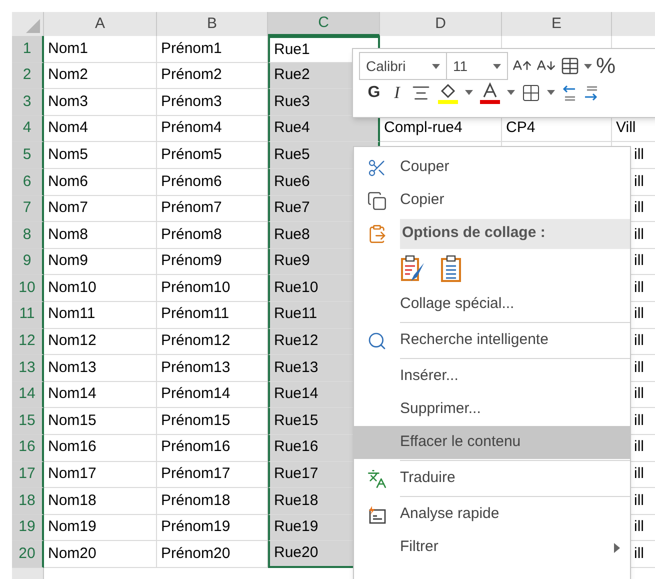  Describe the element at coordinates (377, 234) in the screenshot. I see `clipboard-icon` at that location.